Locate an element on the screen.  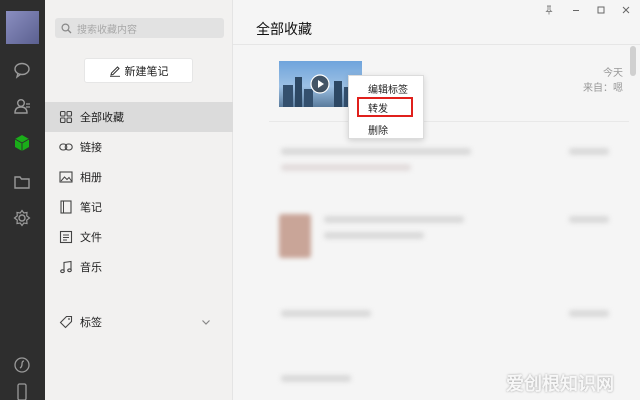
tags-label: 标签 is located at coordinates (91, 322).